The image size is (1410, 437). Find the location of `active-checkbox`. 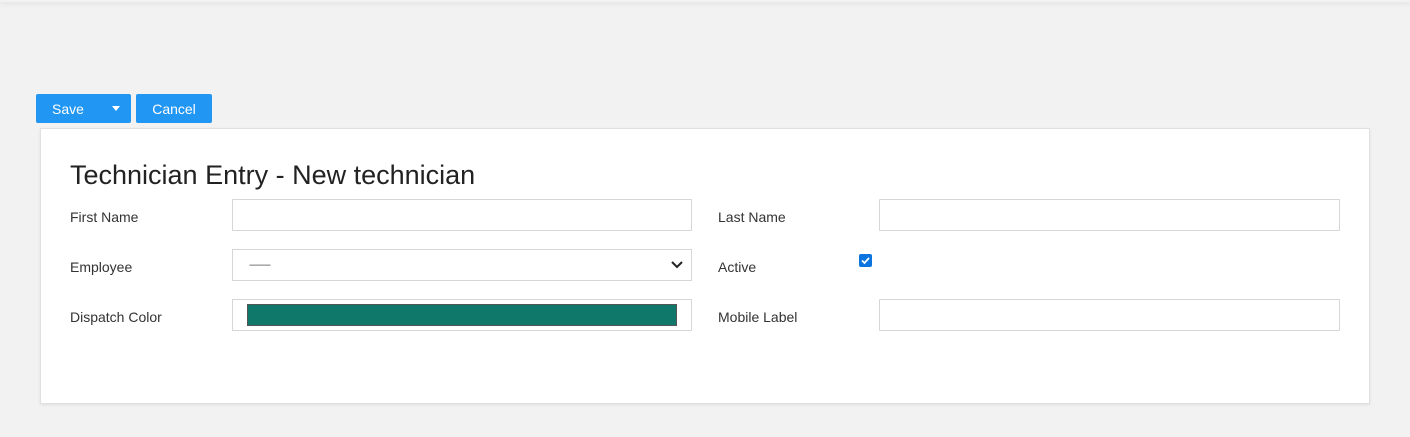

active-checkbox is located at coordinates (865, 260).